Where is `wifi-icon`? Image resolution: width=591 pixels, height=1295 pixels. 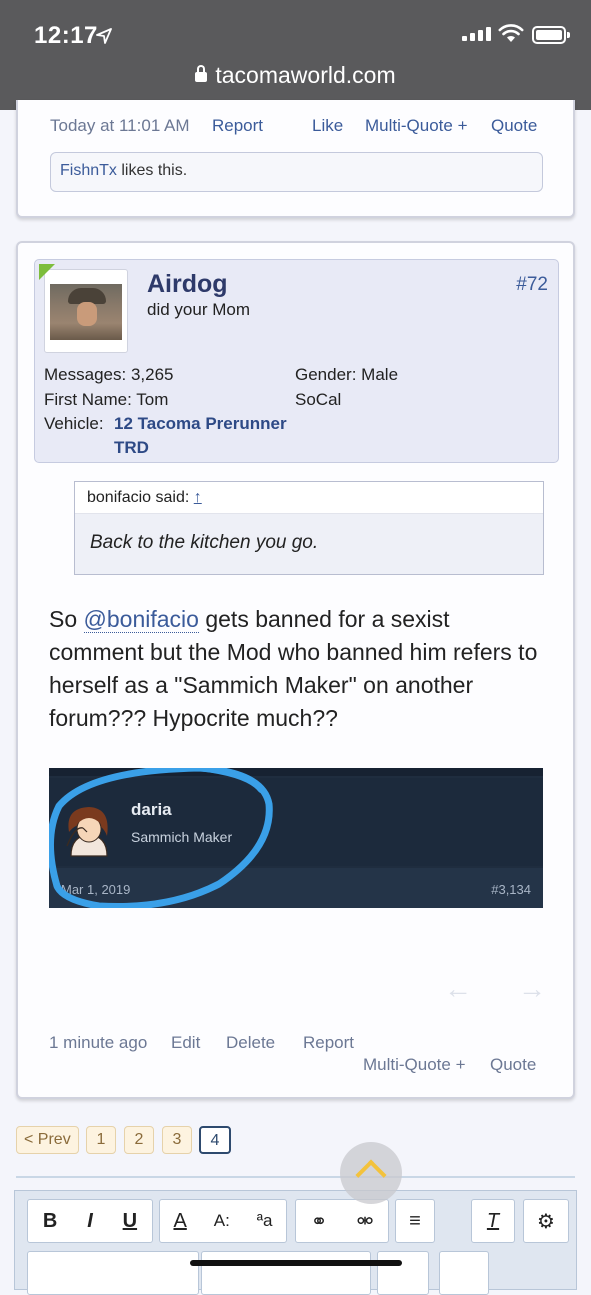
wifi-icon is located at coordinates (511, 33).